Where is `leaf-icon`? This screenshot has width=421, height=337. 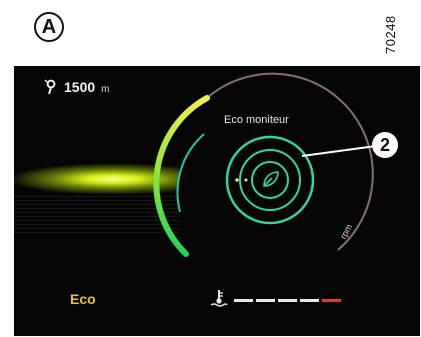
leaf-icon is located at coordinates (271, 179).